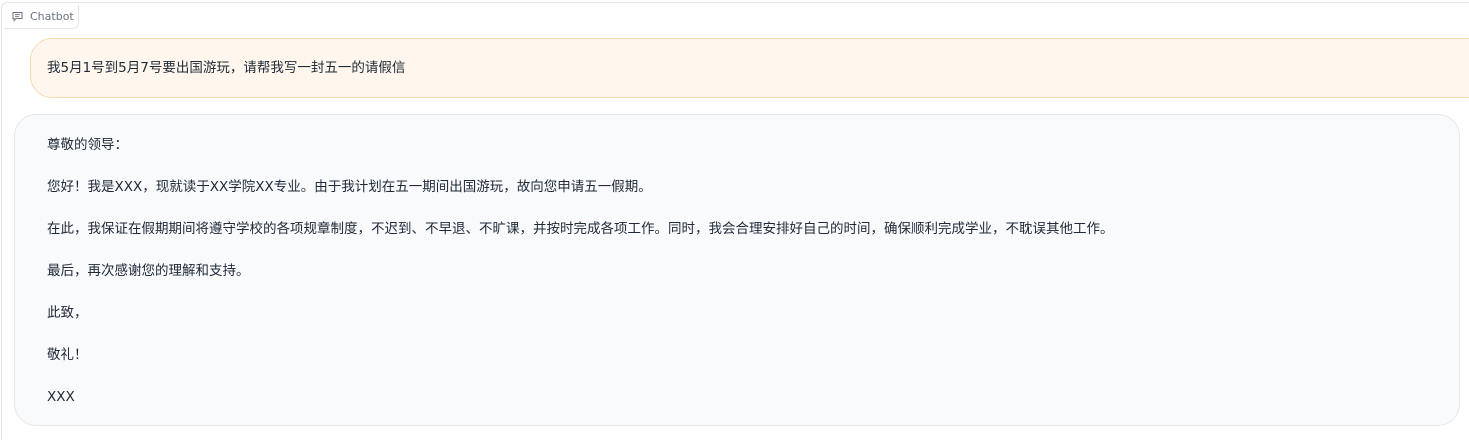 This screenshot has width=1469, height=440. What do you see at coordinates (87, 145) in the screenshot?
I see `bot-paragraph-greeting: 尊敬的领导：` at bounding box center [87, 145].